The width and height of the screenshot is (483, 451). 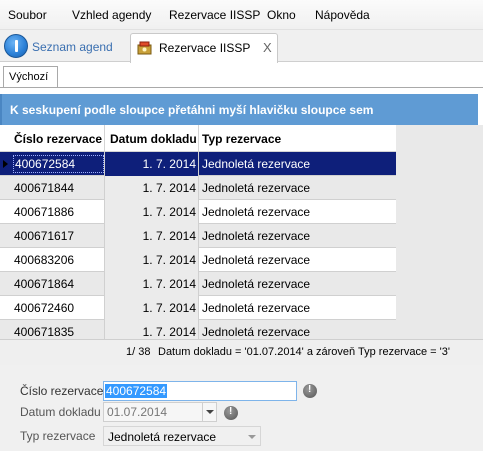 What do you see at coordinates (44, 188) in the screenshot?
I see `cell-cislo-rezervace: 400671844` at bounding box center [44, 188].